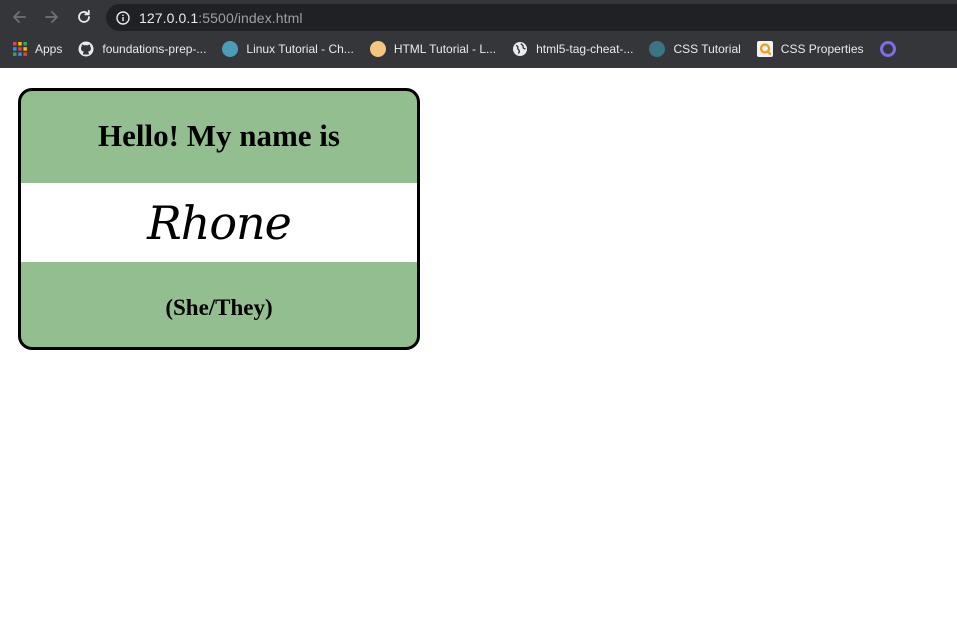 This screenshot has height=622, width=957. I want to click on reload-button, so click(84, 17).